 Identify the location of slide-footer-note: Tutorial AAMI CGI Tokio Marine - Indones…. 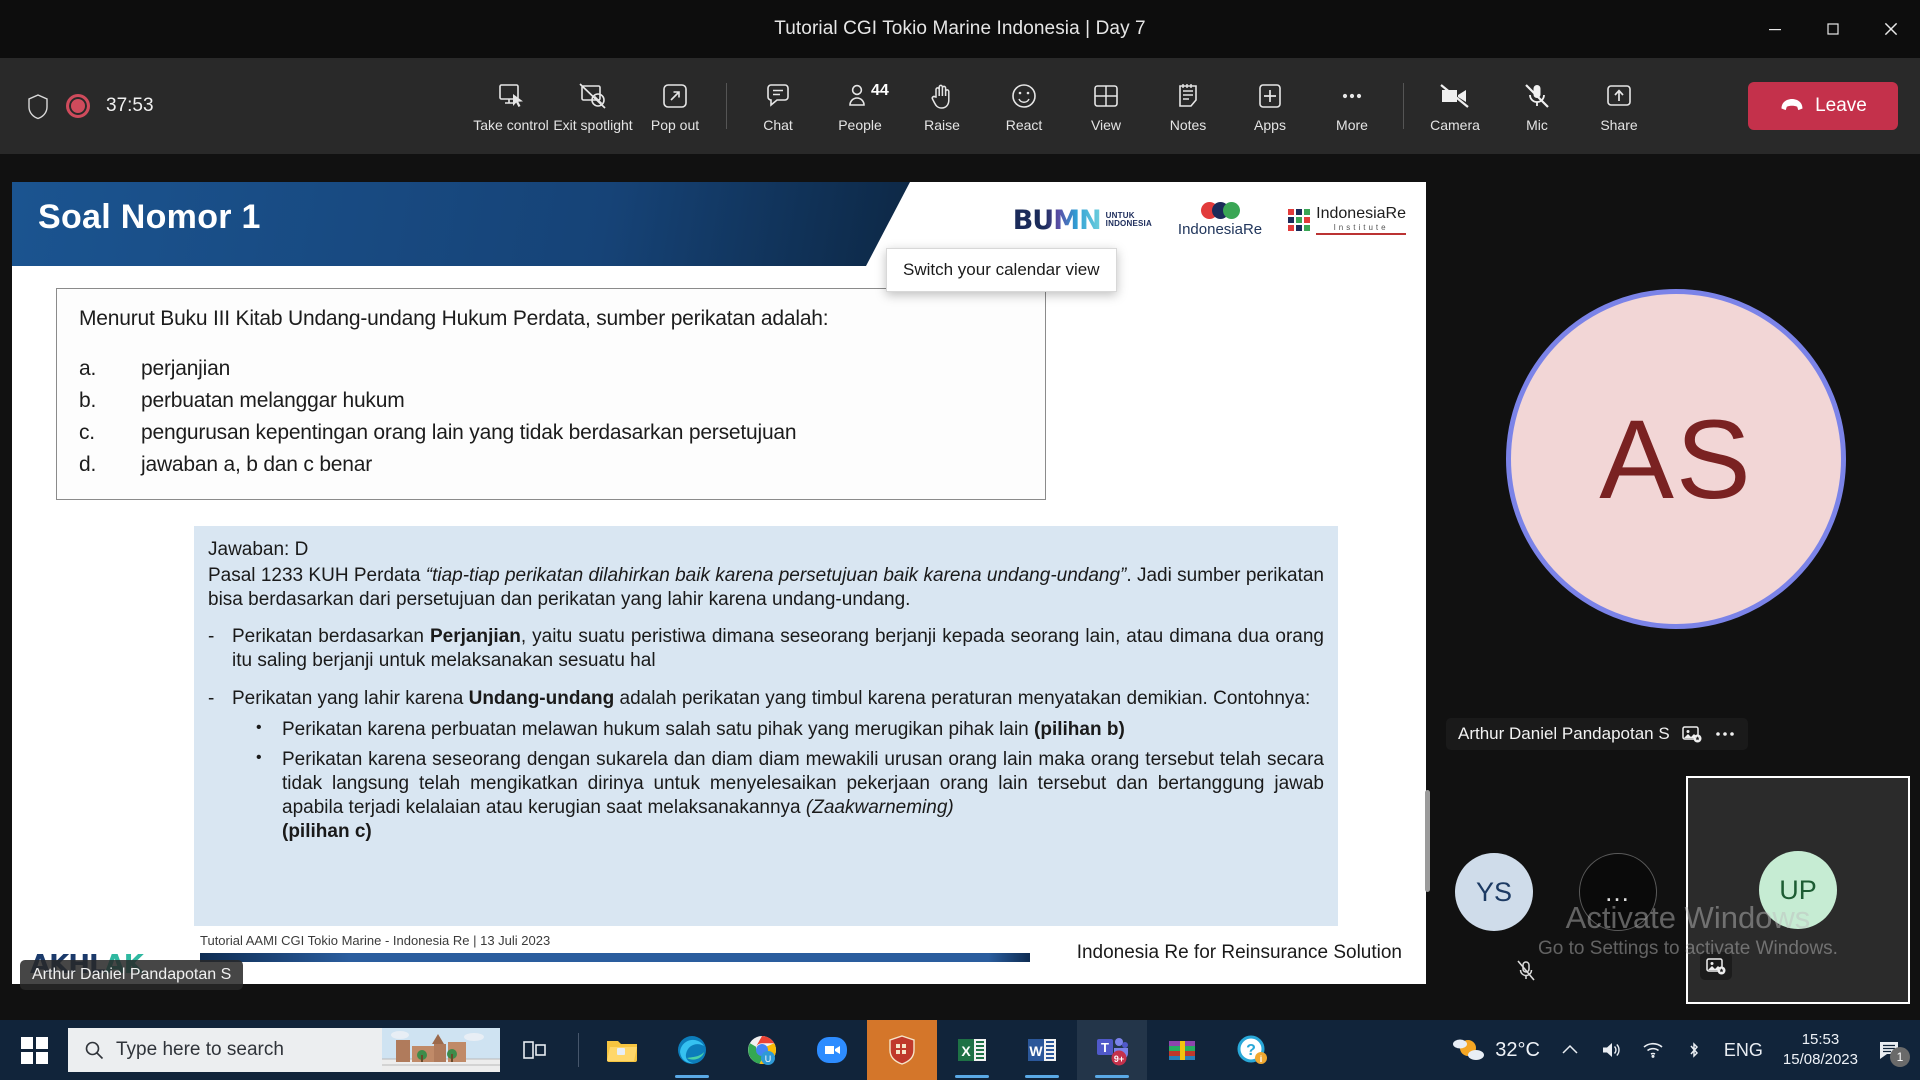
(375, 940).